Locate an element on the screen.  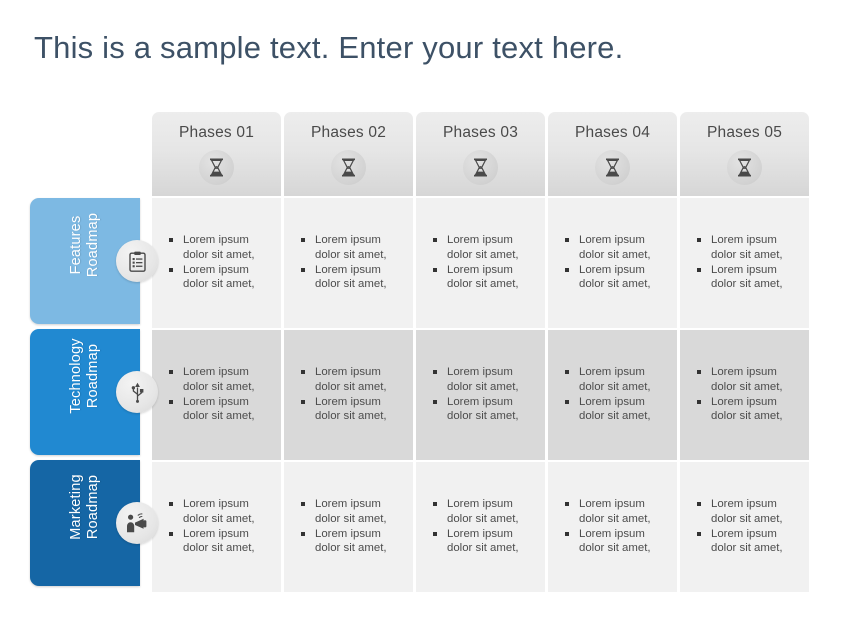
phase-header-label: Phases 01 is located at coordinates (216, 132).